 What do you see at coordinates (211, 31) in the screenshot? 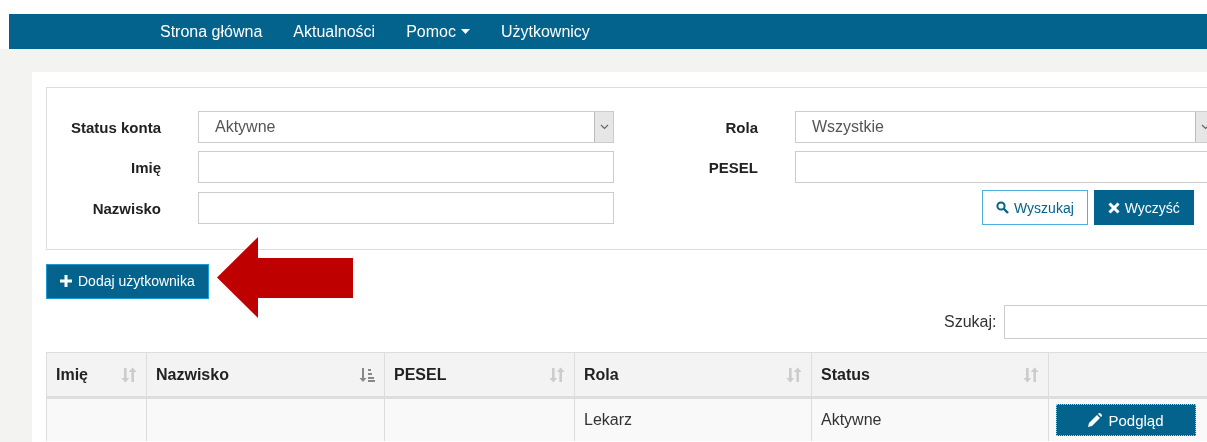
I see `nav-link: Strona główna` at bounding box center [211, 31].